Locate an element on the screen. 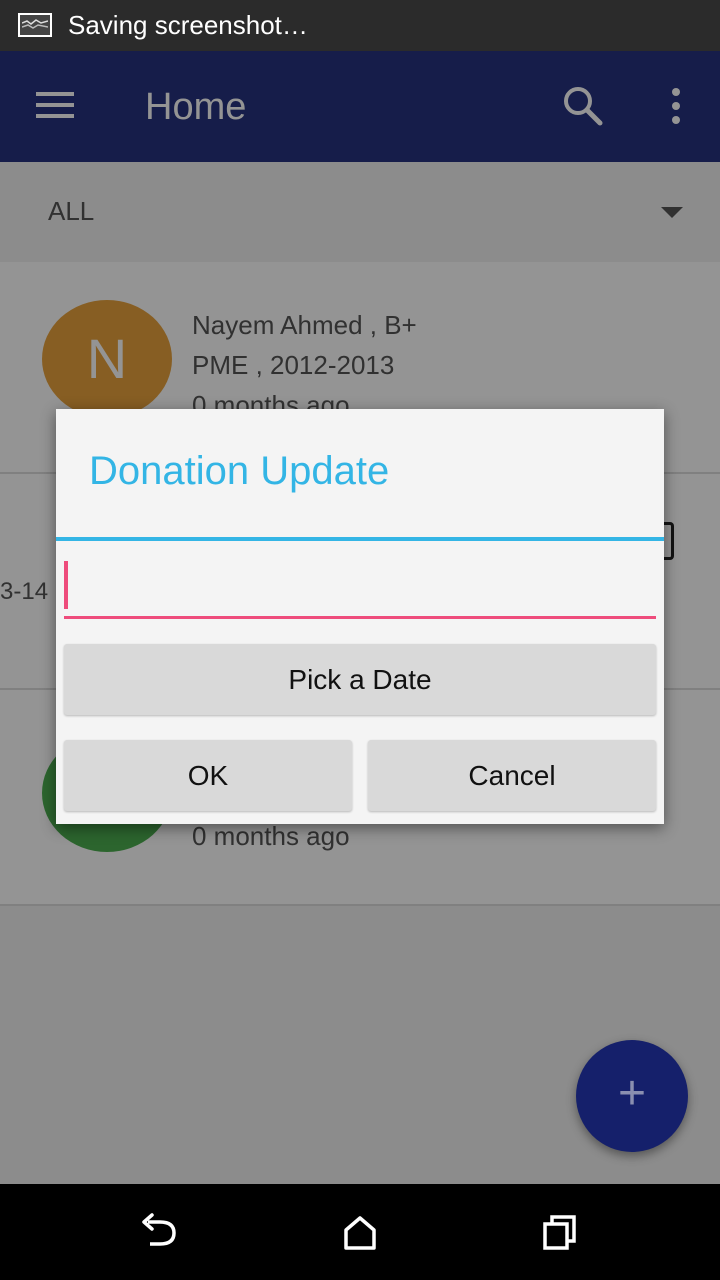 The width and height of the screenshot is (720, 1280). pick-date-button: Pick a Date is located at coordinates (360, 679).